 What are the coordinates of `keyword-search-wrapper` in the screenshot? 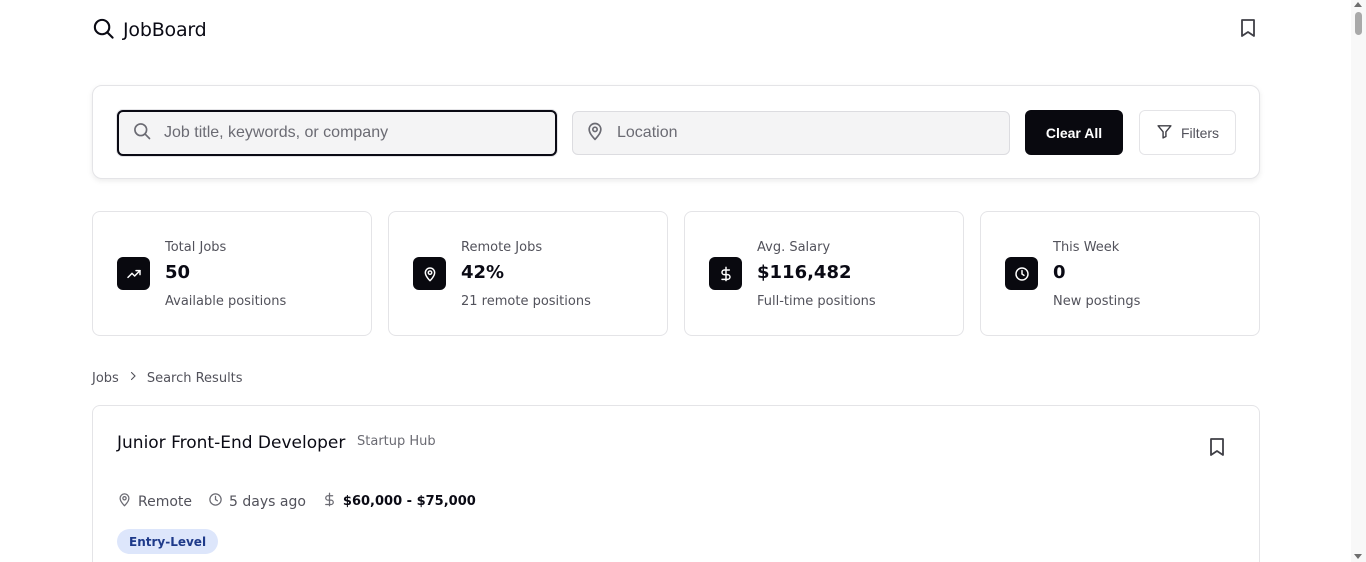 It's located at (337, 133).